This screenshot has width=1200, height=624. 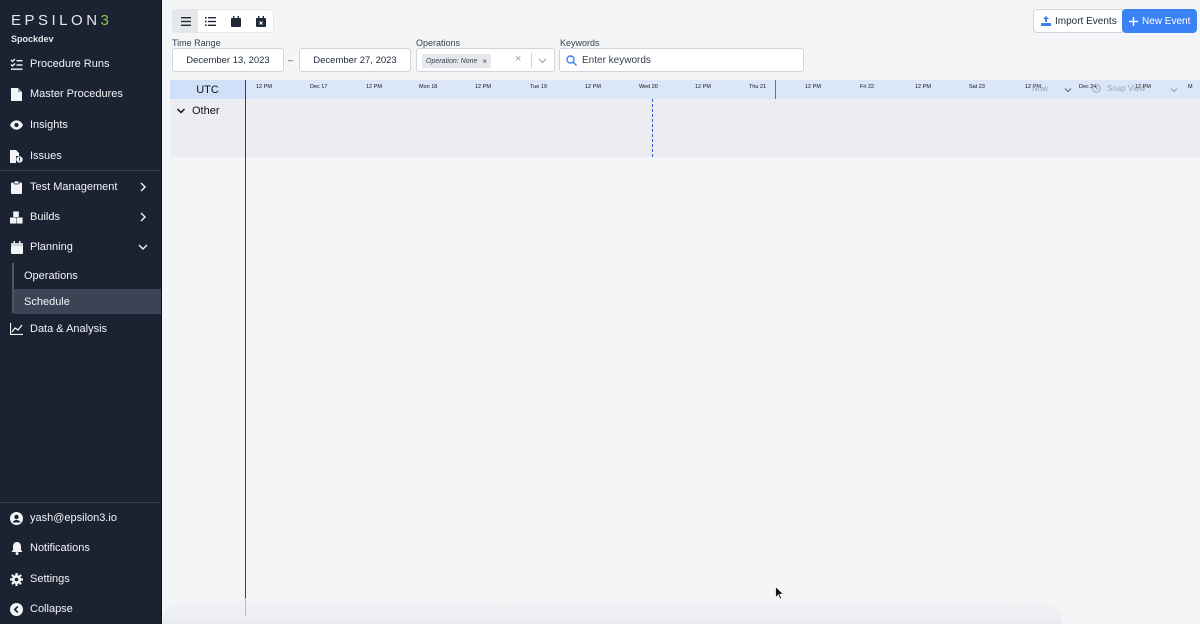 I want to click on new-event-label: New Event, so click(x=1166, y=21).